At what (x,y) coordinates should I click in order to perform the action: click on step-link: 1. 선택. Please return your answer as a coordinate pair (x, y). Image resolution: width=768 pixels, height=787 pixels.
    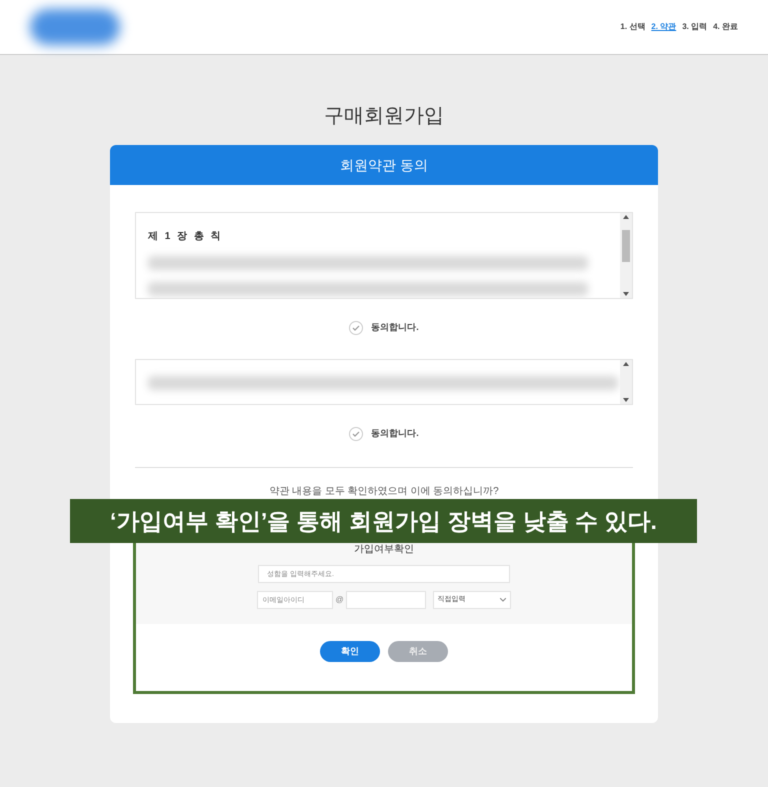
    Looking at the image, I should click on (633, 27).